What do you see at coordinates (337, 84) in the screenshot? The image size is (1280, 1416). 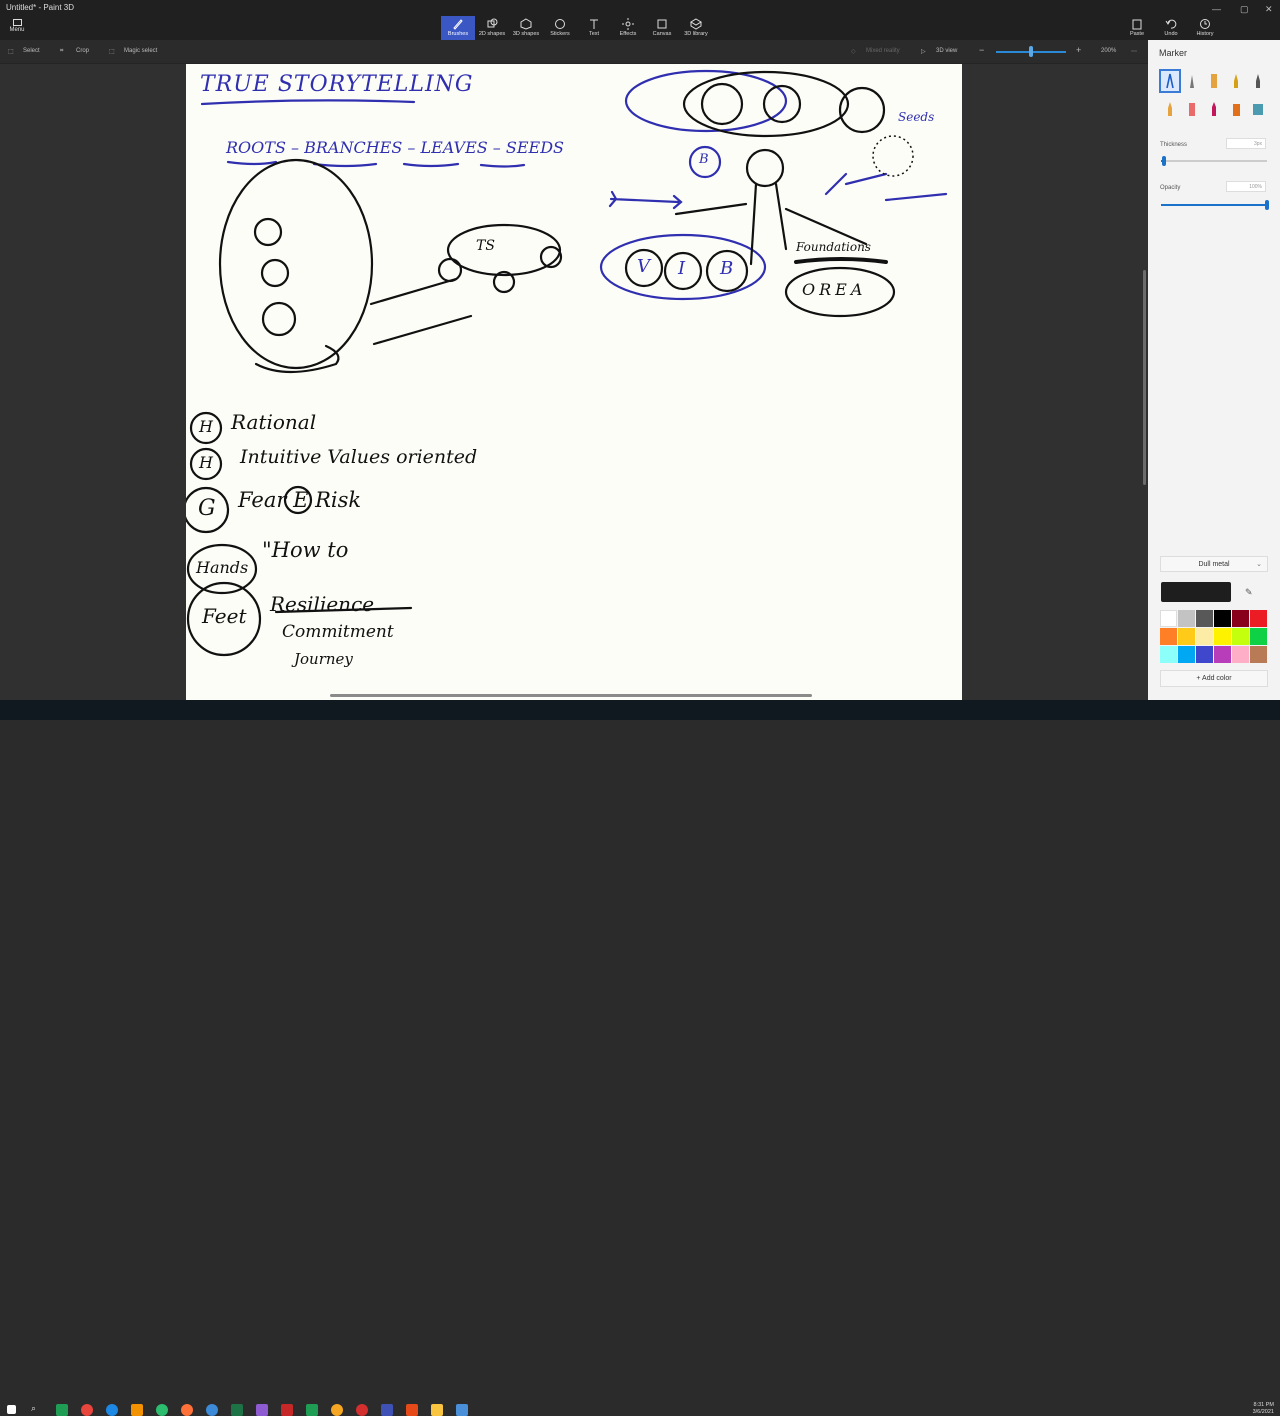 I see `canvas-title: TRUE STORYTELLING` at bounding box center [337, 84].